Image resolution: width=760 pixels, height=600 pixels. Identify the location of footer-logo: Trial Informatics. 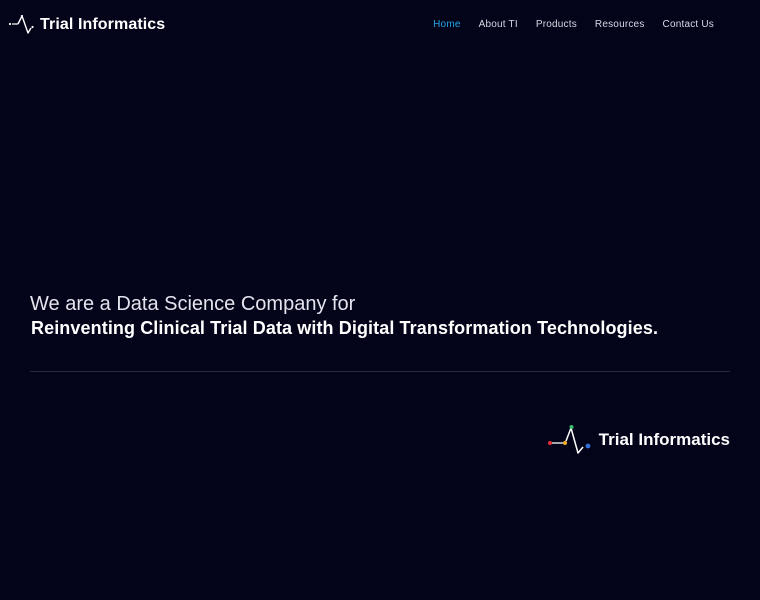
(638, 440).